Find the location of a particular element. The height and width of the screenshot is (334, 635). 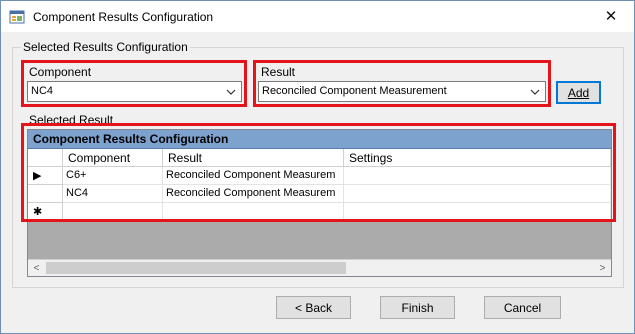

scroll-right-icon: > is located at coordinates (602, 268).